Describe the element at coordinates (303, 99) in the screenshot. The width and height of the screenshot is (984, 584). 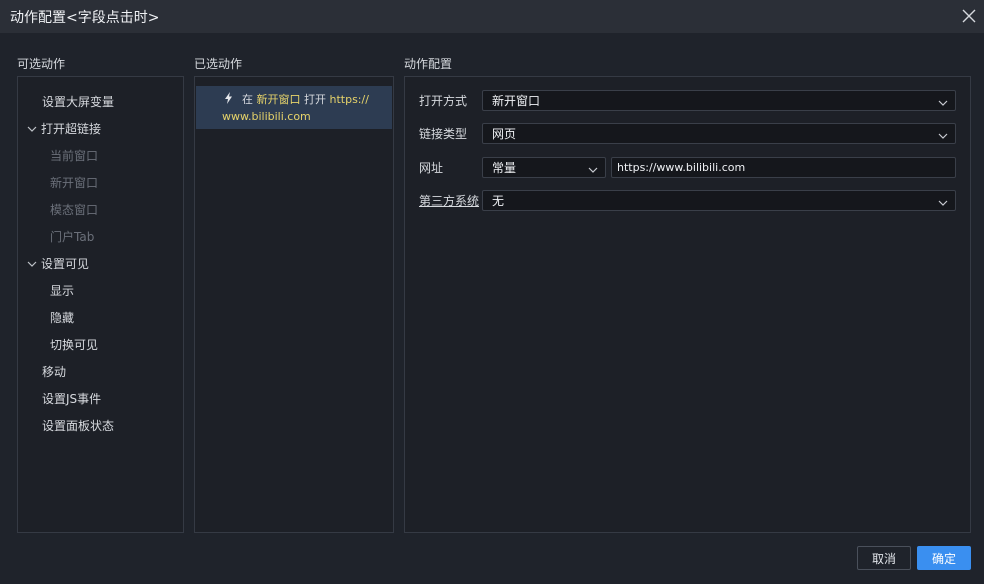
I see `action-text-line1: 在 新开窗口 打开 https://` at that location.